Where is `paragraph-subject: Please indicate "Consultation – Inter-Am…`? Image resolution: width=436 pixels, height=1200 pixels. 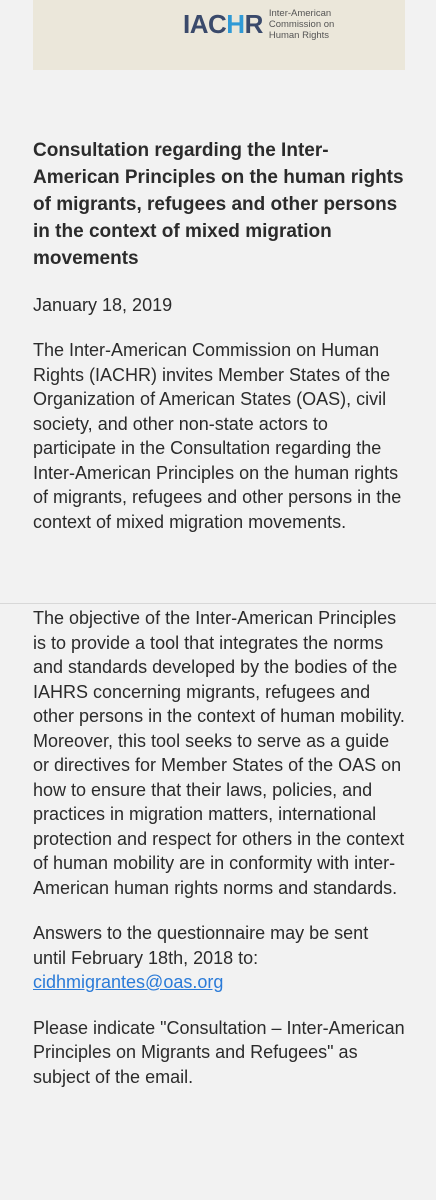
paragraph-subject: Please indicate "Consultation – Inter-Am… is located at coordinates (219, 1052).